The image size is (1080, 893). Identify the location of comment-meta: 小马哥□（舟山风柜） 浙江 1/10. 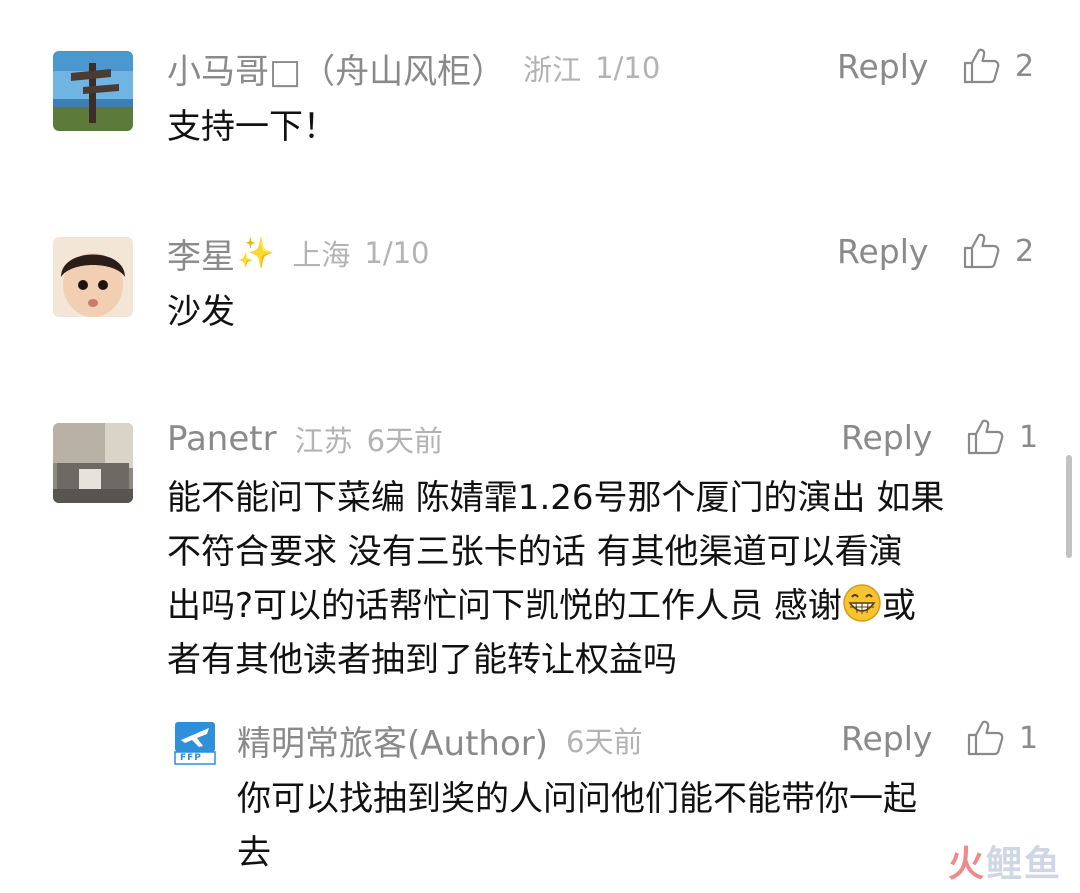
(413, 68).